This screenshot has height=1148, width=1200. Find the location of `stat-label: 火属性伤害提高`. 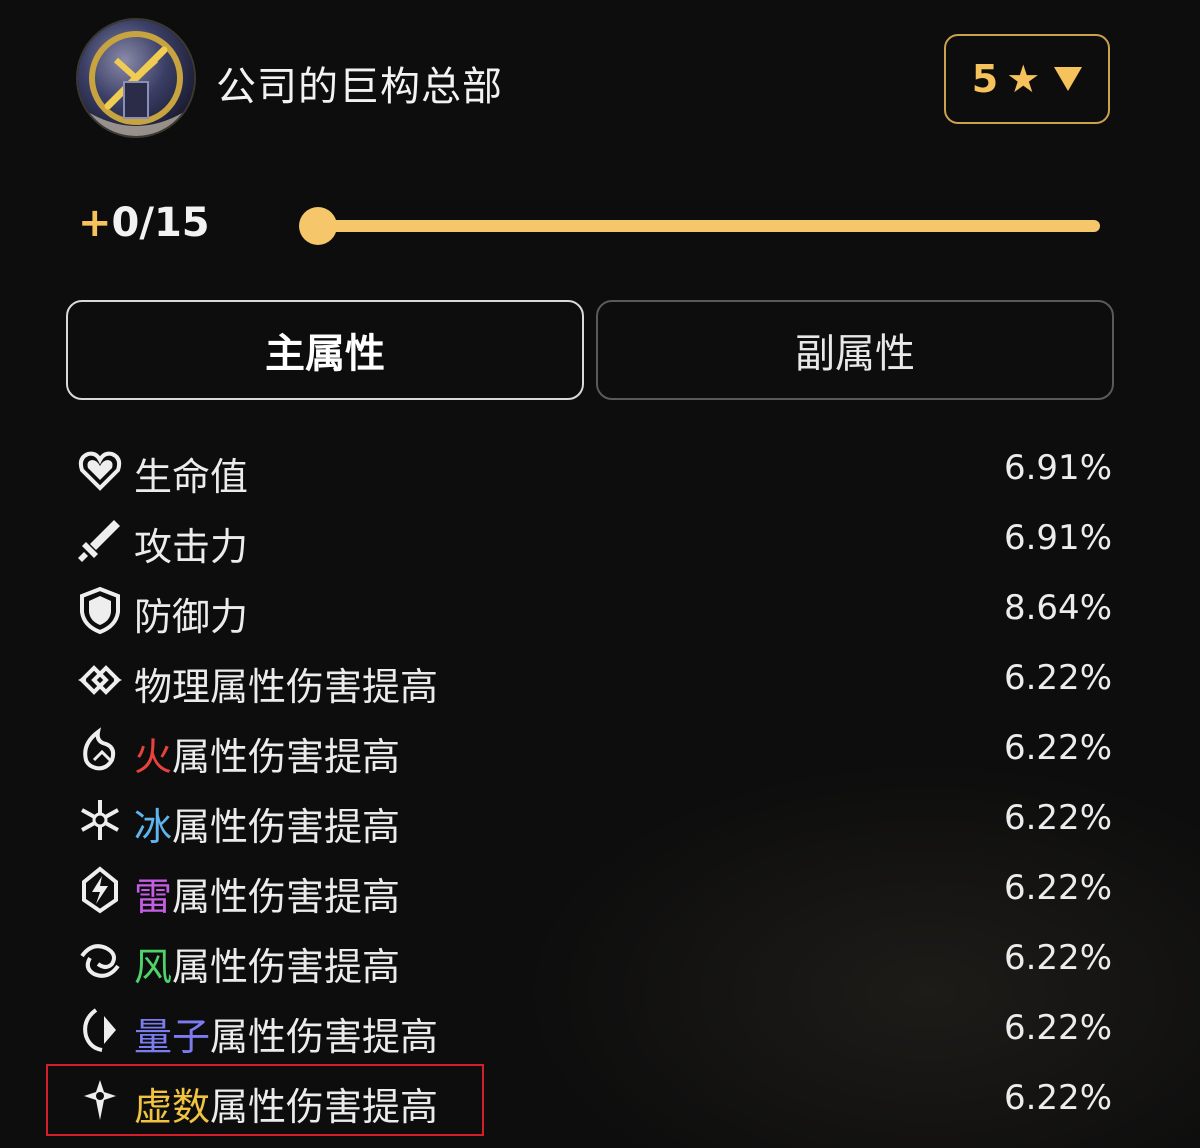

stat-label: 火属性伤害提高 is located at coordinates (267, 753).